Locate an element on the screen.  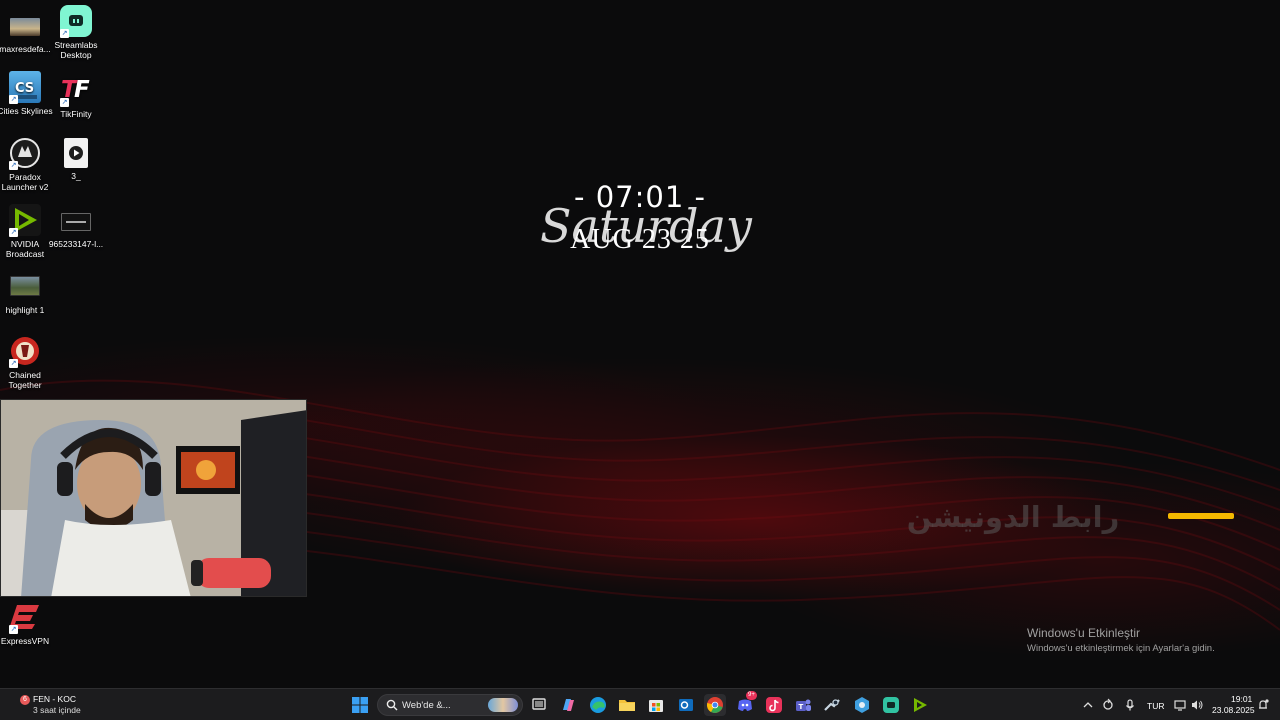
tiktok-icon is located at coordinates (774, 705).